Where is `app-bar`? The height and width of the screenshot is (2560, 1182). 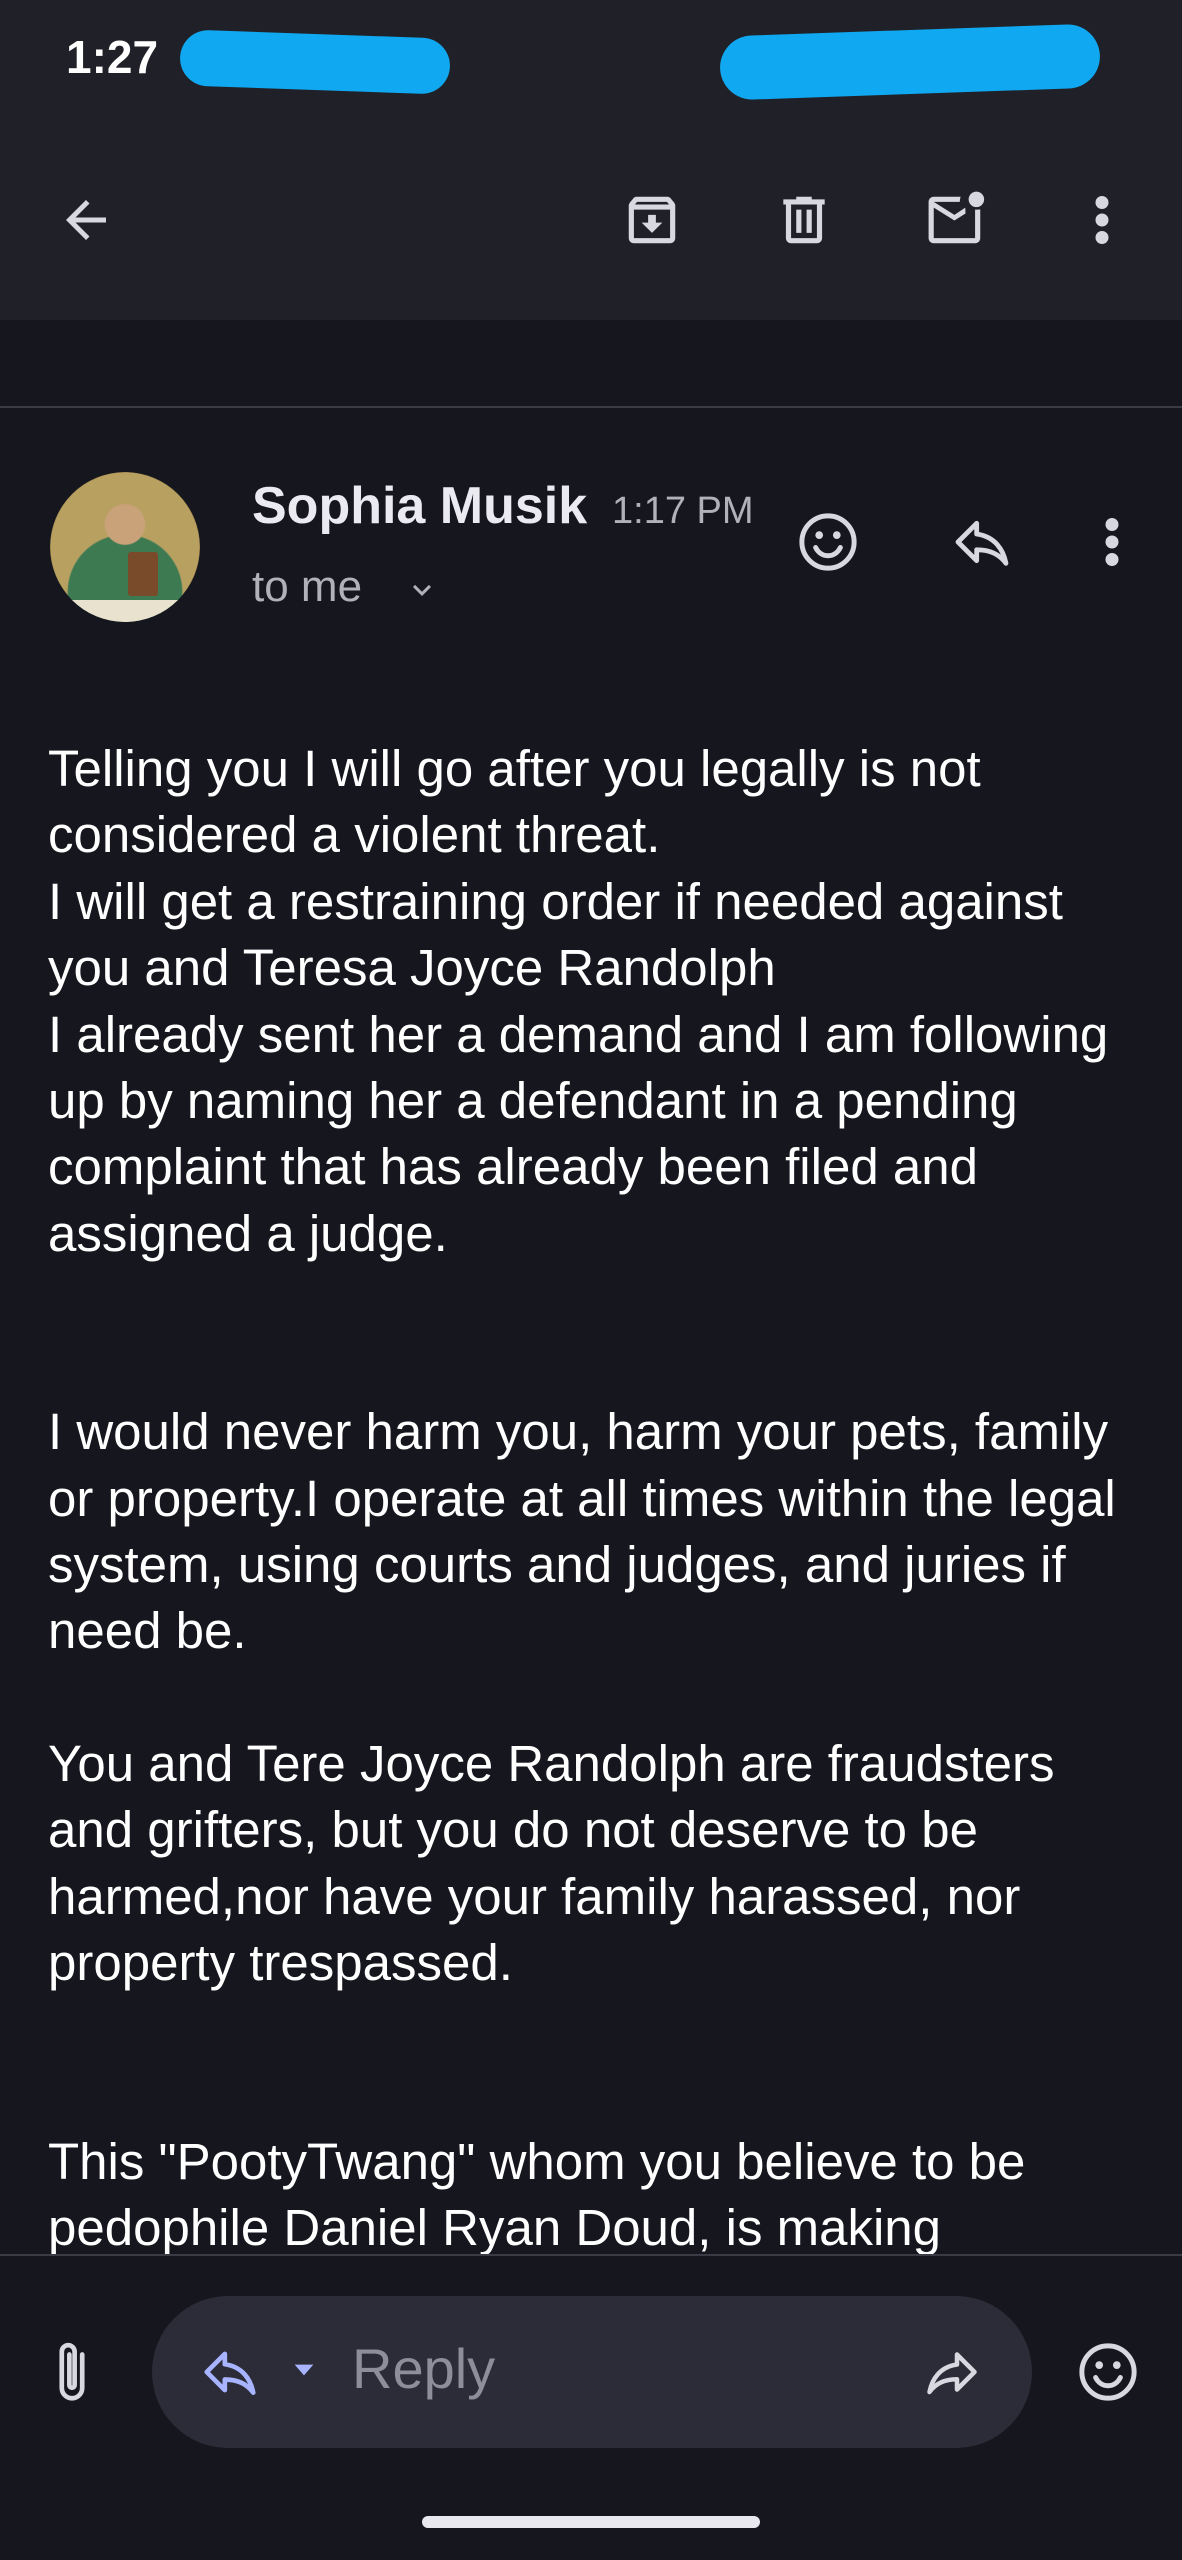
app-bar is located at coordinates (591, 220).